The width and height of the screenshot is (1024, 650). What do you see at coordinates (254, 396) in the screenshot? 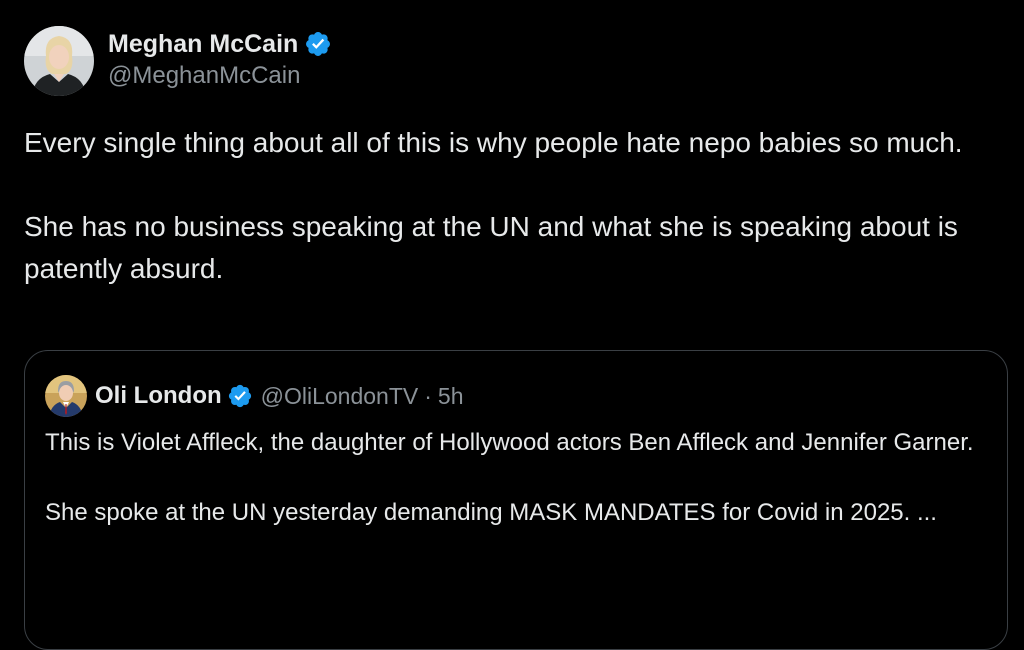
I see `quoted-tweet-header: Oli London @OliLondonTV · 5h` at bounding box center [254, 396].